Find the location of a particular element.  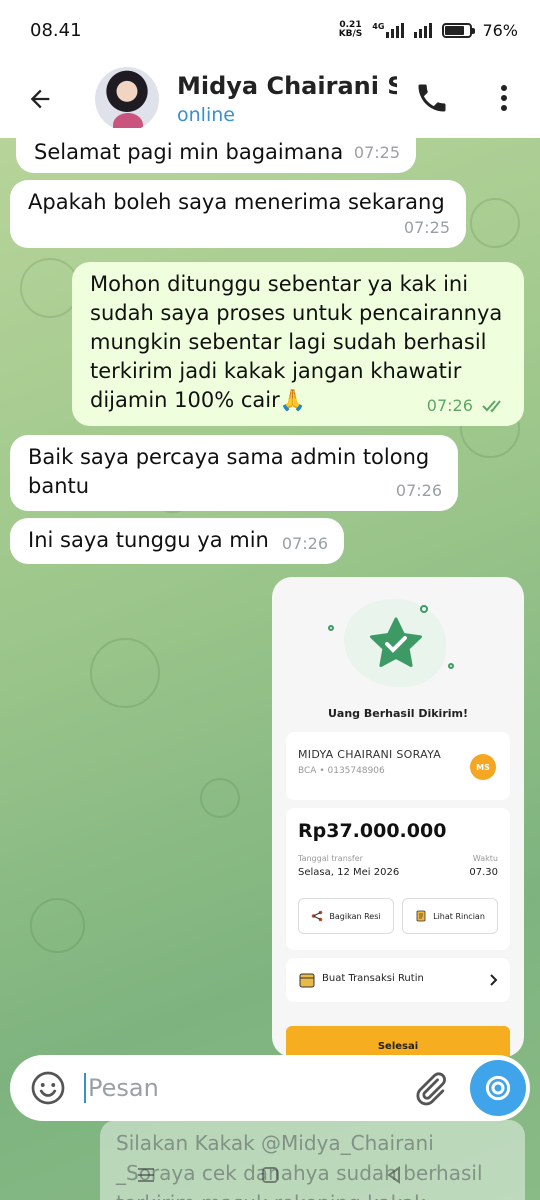

emoji-icon is located at coordinates (48, 1088).